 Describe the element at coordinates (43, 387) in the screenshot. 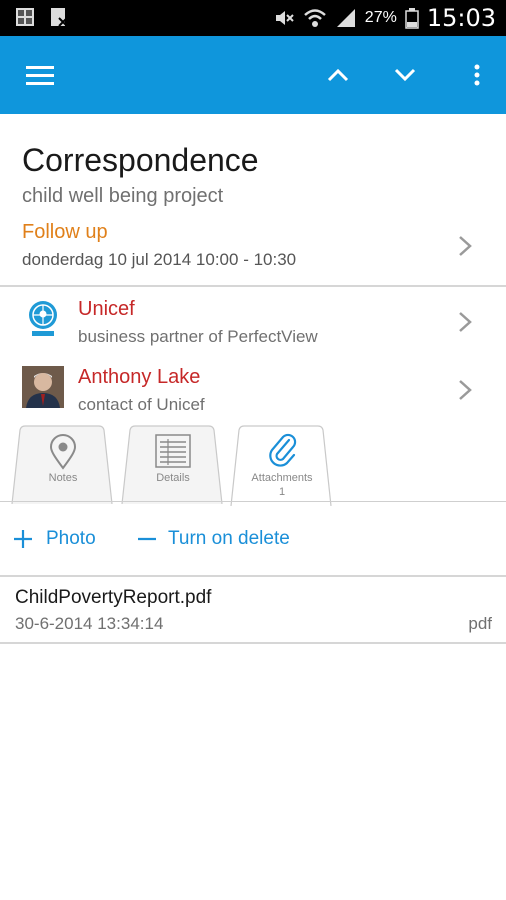

I see `avatar` at that location.